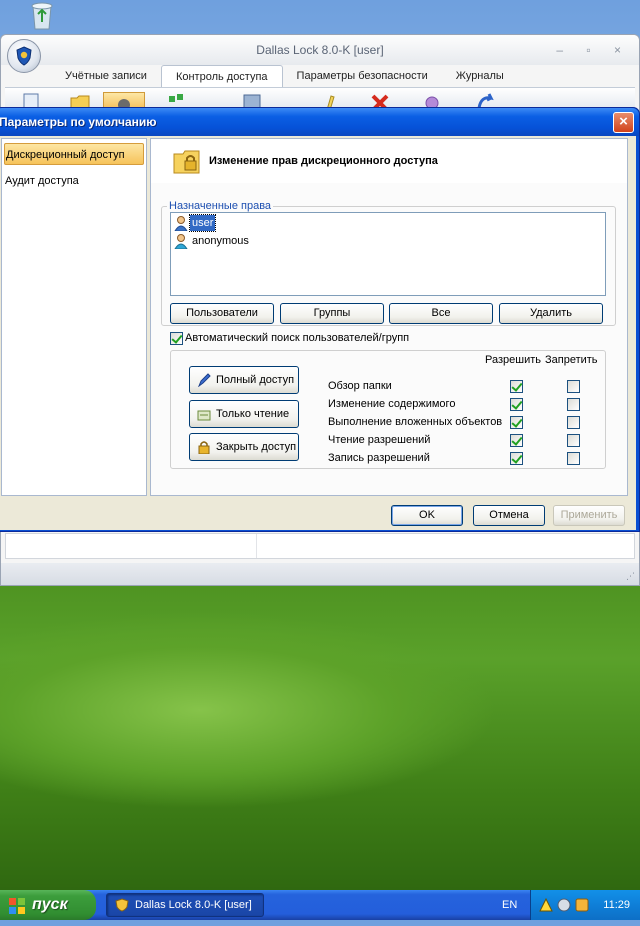 This screenshot has height=926, width=640. I want to click on taskbar-item-dallas-lock: Dallas Lock 8.0-K [user], so click(185, 905).